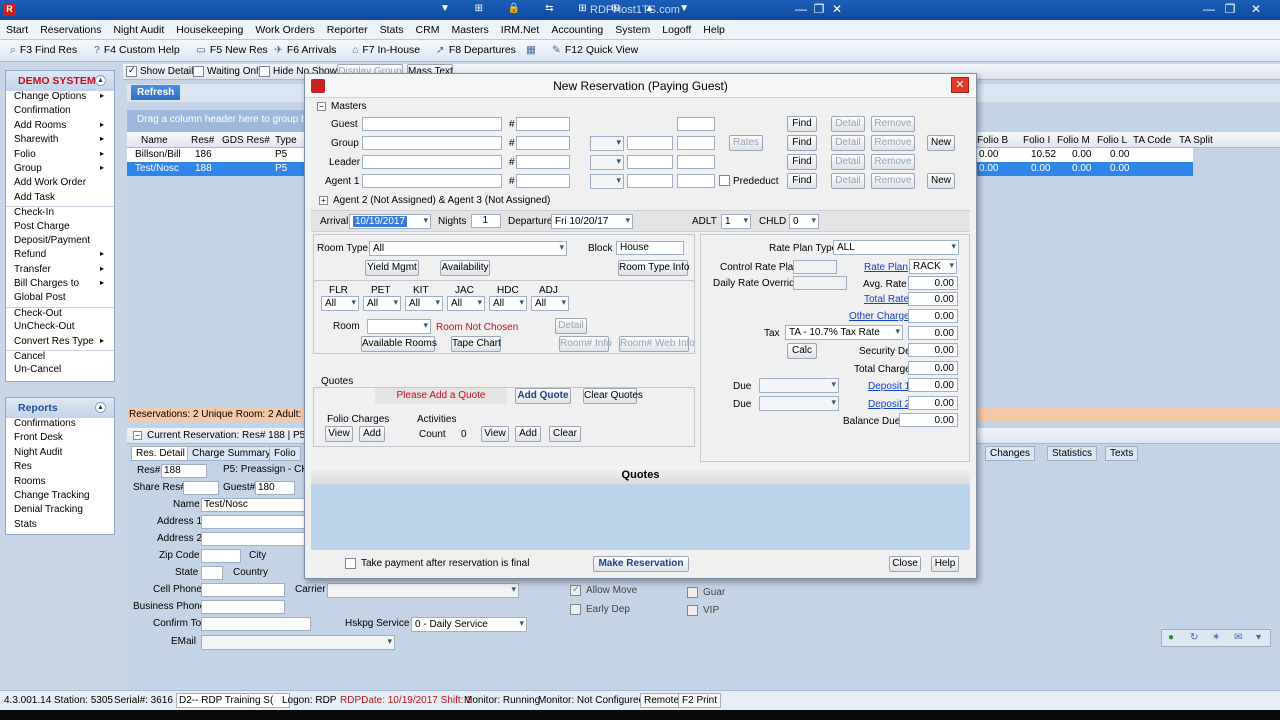 The image size is (1280, 720). I want to click on menu-logoff: Logoff, so click(676, 30).